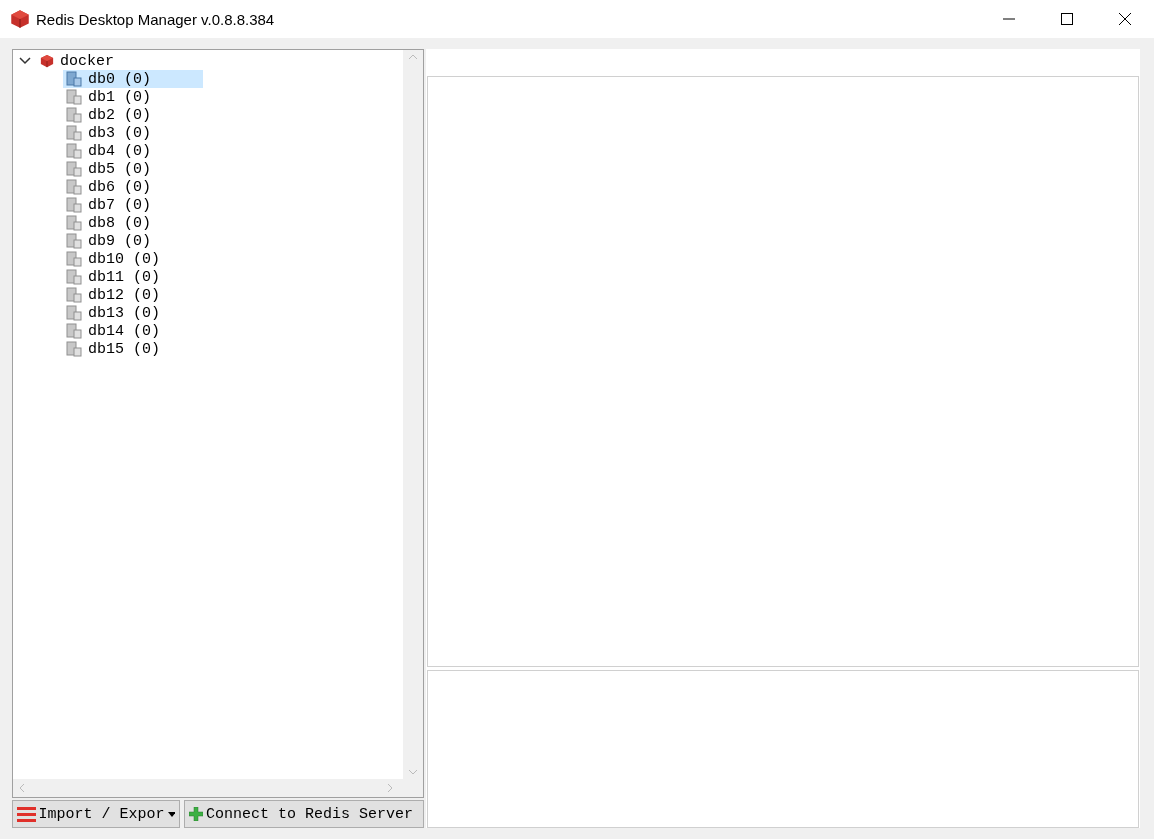 The image size is (1154, 839). I want to click on tree-item: db14 (0), so click(133, 331).